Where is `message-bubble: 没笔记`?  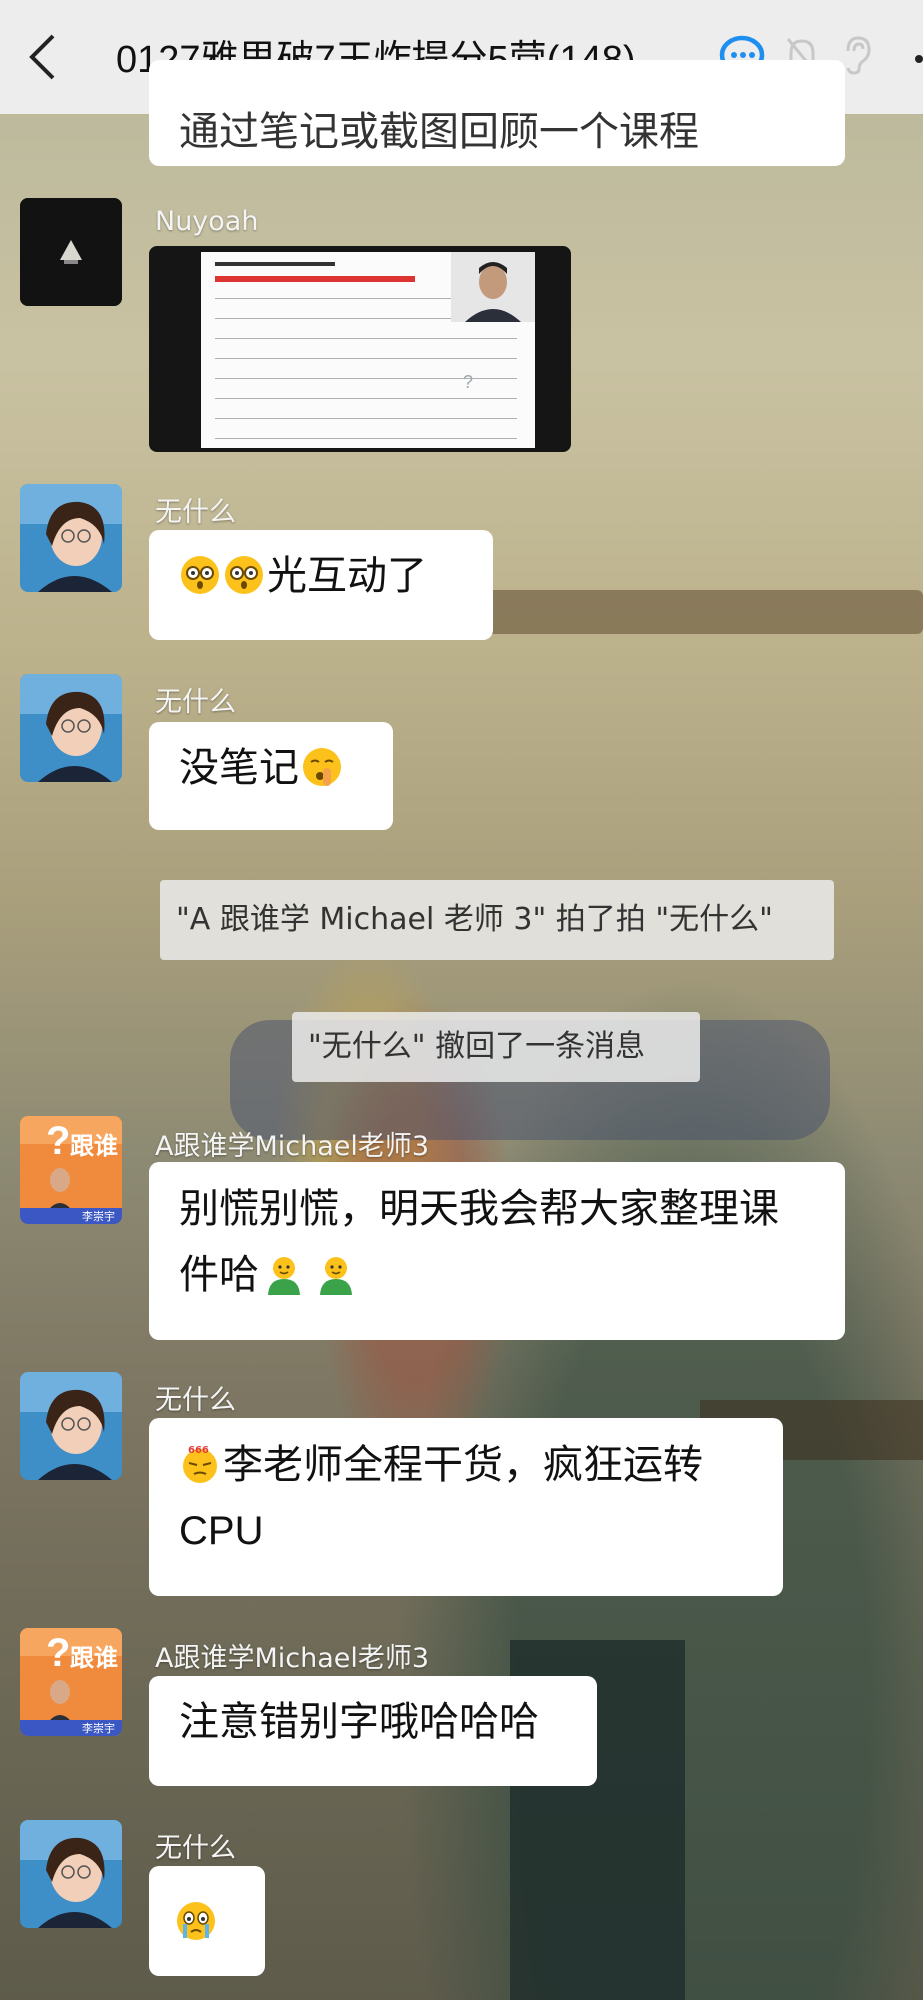
message-bubble: 没笔记 is located at coordinates (271, 776).